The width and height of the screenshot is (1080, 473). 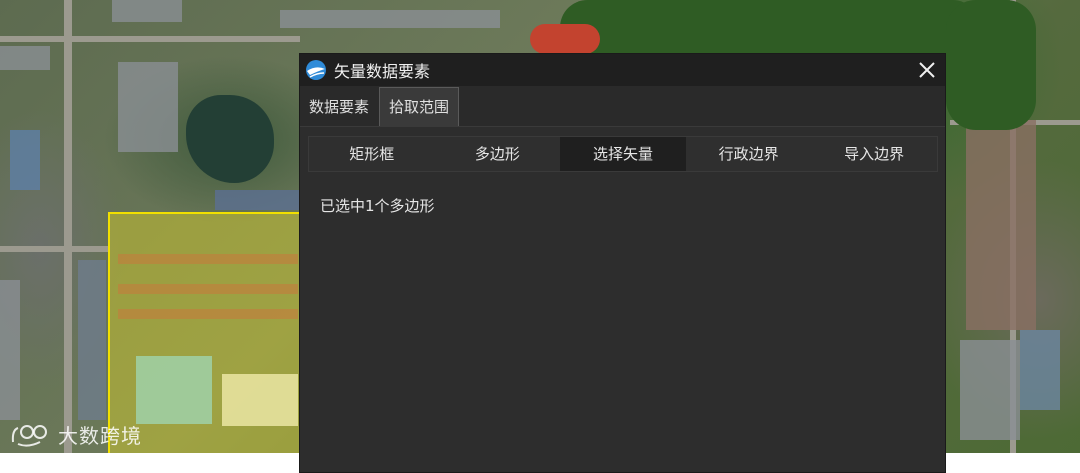 I want to click on tab-pick-range: 拾取范围, so click(x=419, y=106).